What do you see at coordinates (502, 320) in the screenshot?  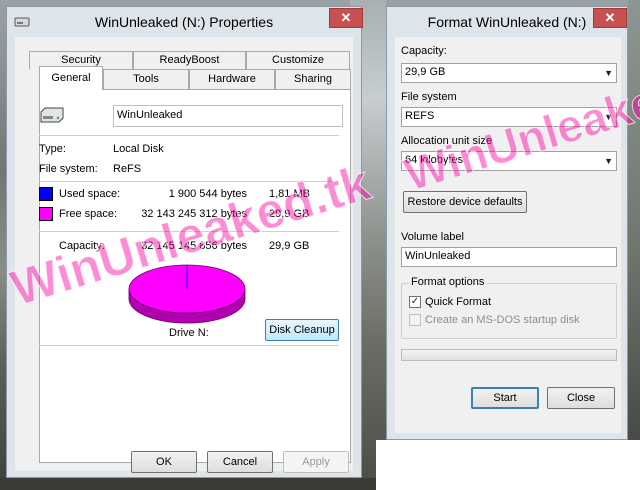 I see `msdos-startup-label: Create an MS-DOS startup disk` at bounding box center [502, 320].